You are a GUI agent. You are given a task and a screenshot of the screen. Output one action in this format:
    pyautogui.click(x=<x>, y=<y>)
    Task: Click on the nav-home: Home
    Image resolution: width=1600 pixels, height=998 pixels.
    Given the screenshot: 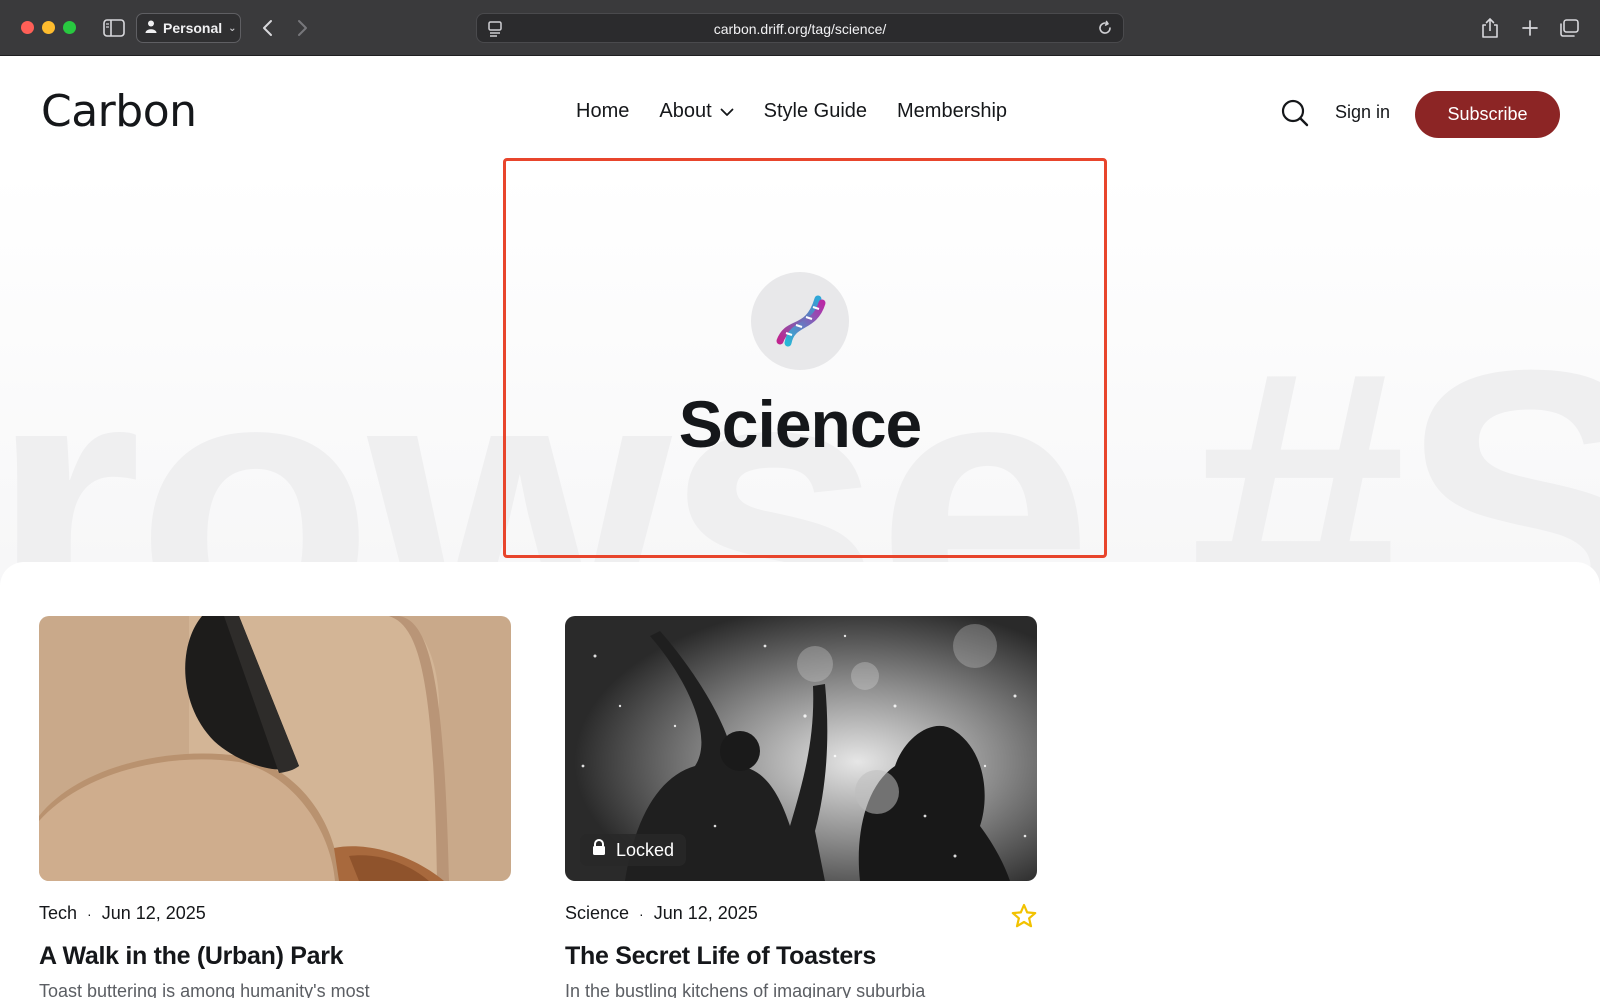 What is the action you would take?
    pyautogui.click(x=602, y=111)
    